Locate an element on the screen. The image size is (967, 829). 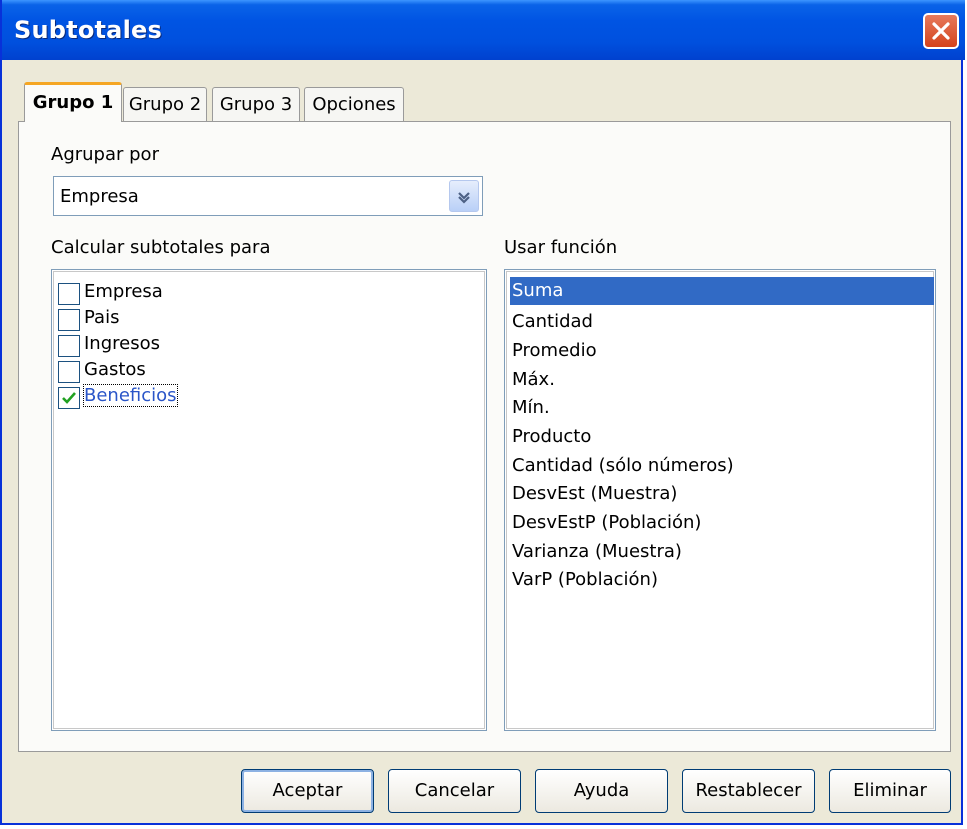
function-item-cantidad: Cantidad is located at coordinates (722, 322).